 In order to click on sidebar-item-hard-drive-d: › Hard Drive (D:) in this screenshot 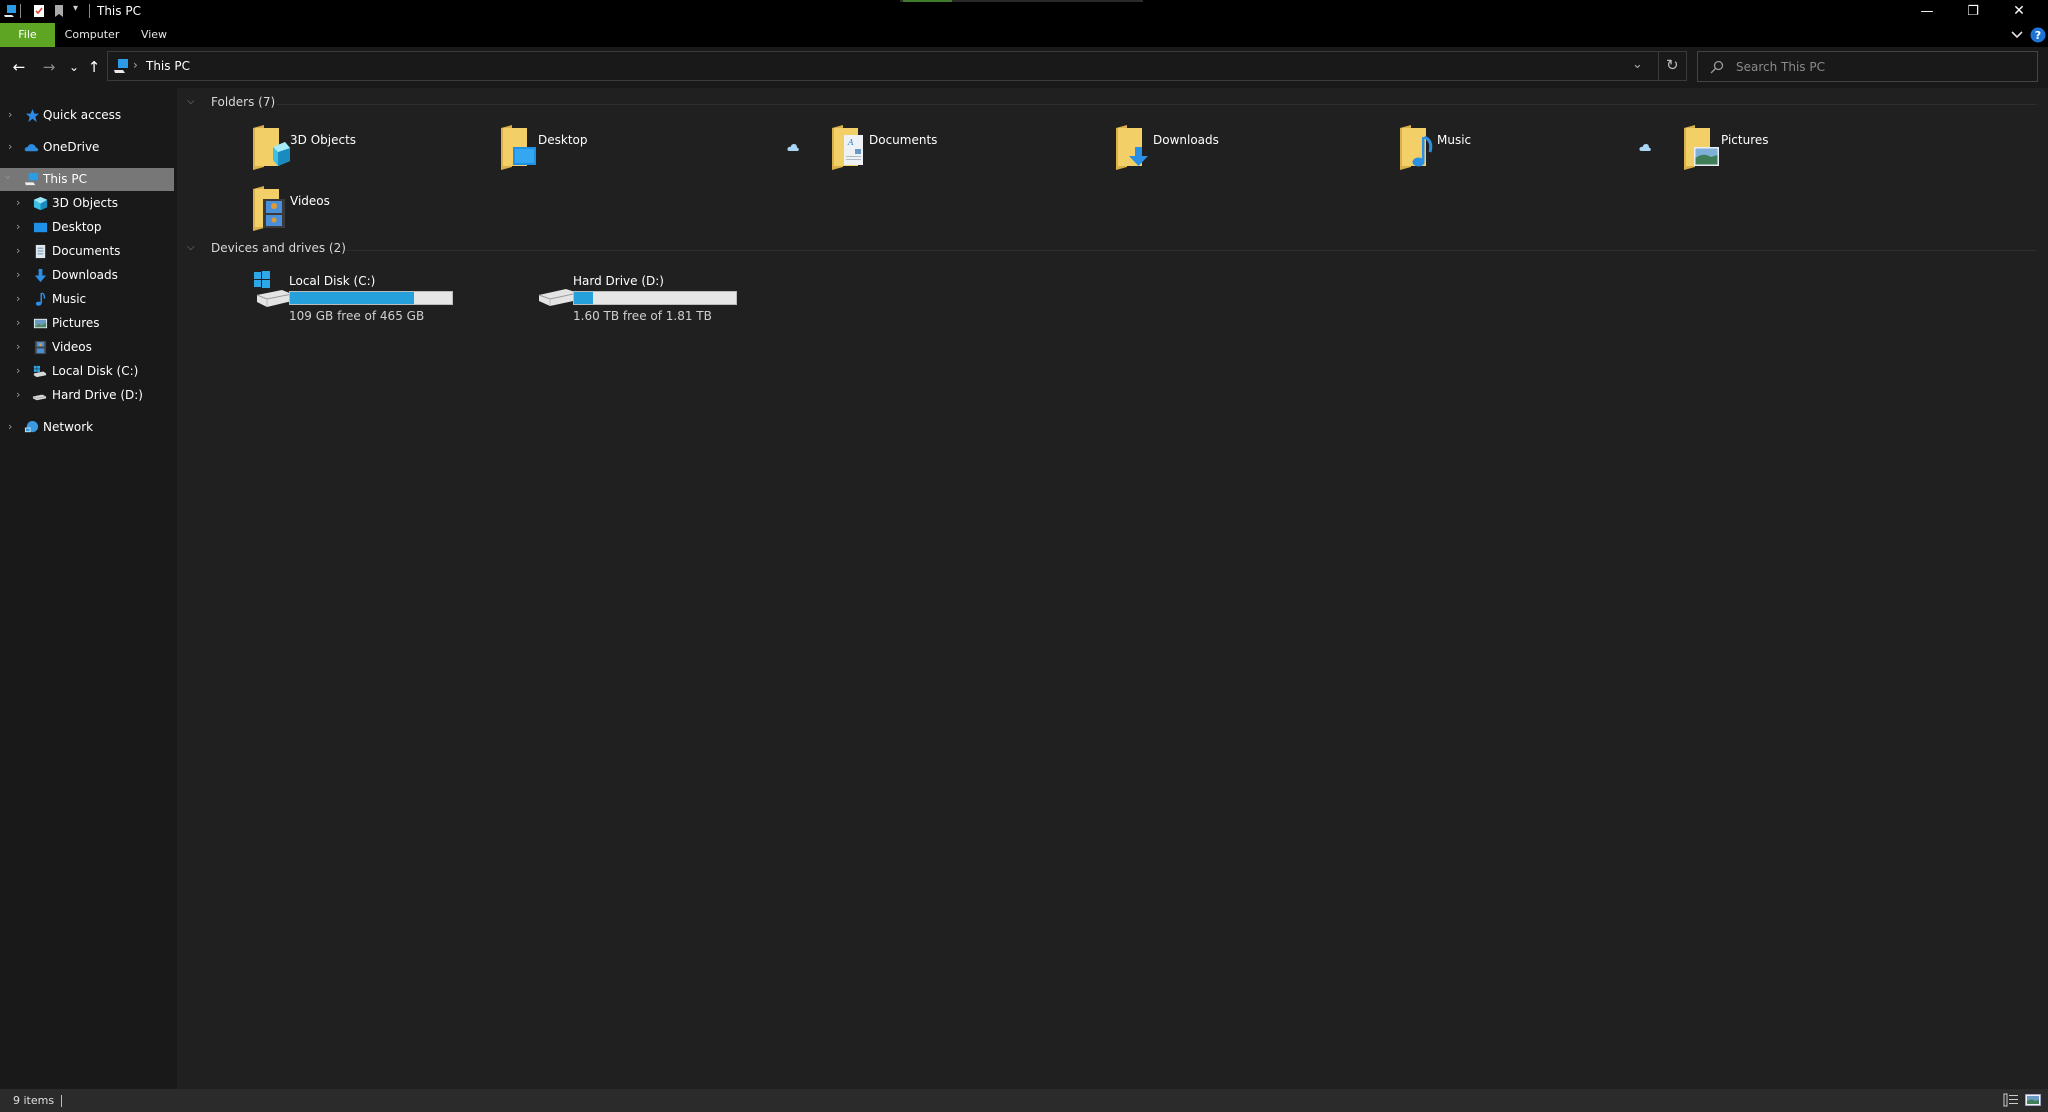, I will do `click(87, 395)`.